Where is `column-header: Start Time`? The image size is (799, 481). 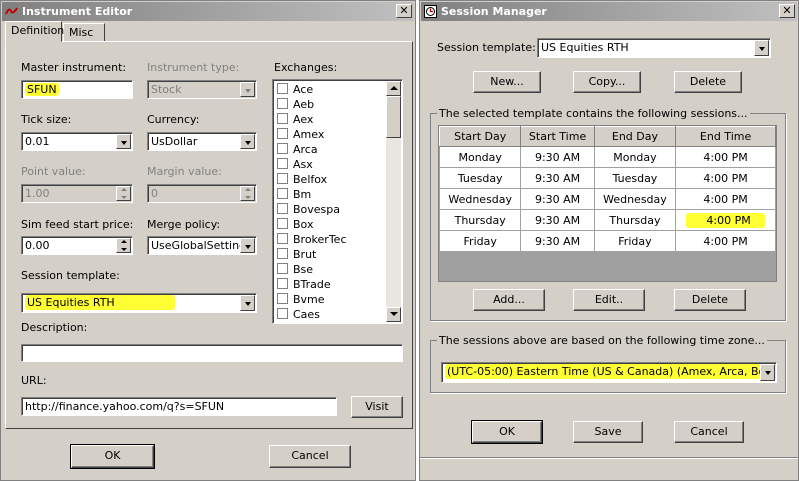
column-header: Start Time is located at coordinates (557, 136).